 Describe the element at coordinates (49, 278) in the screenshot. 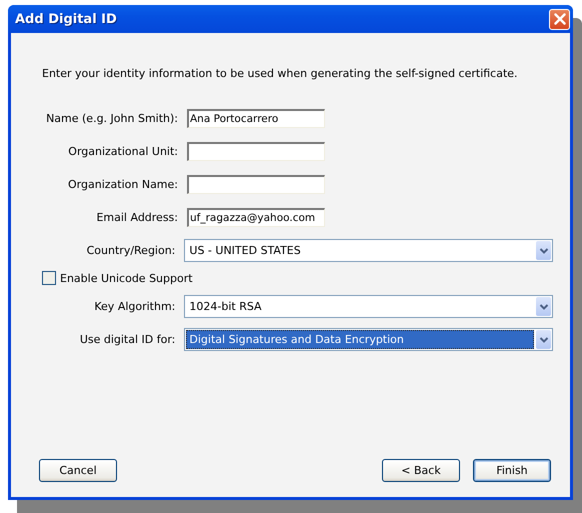

I see `checkbox` at that location.